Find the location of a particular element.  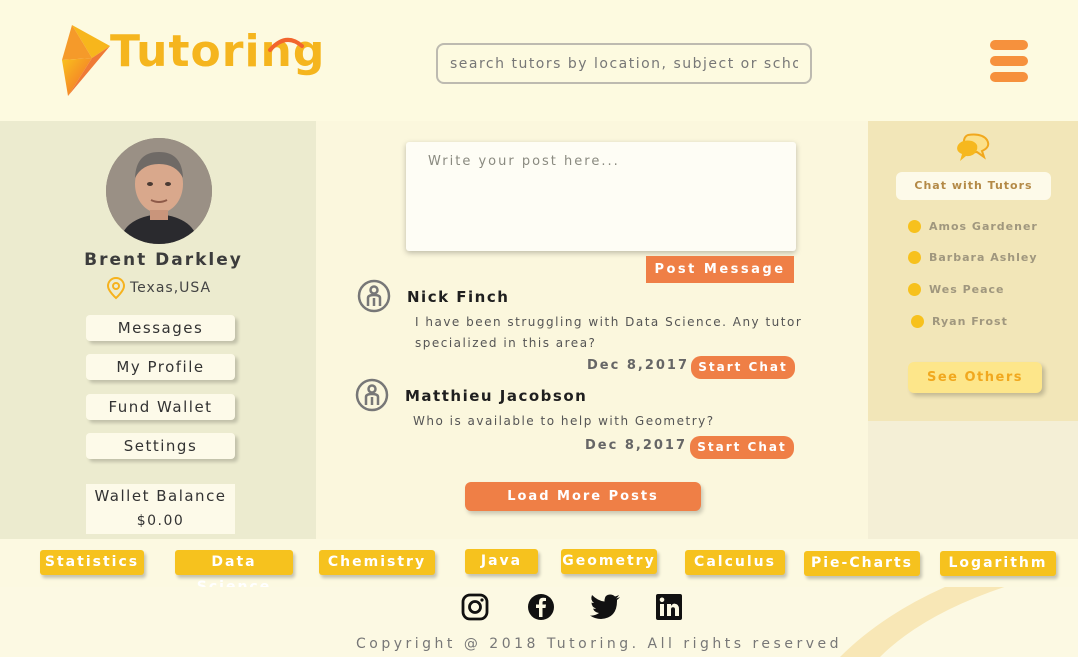

tutor-item: Amos Gardener is located at coordinates (973, 226).